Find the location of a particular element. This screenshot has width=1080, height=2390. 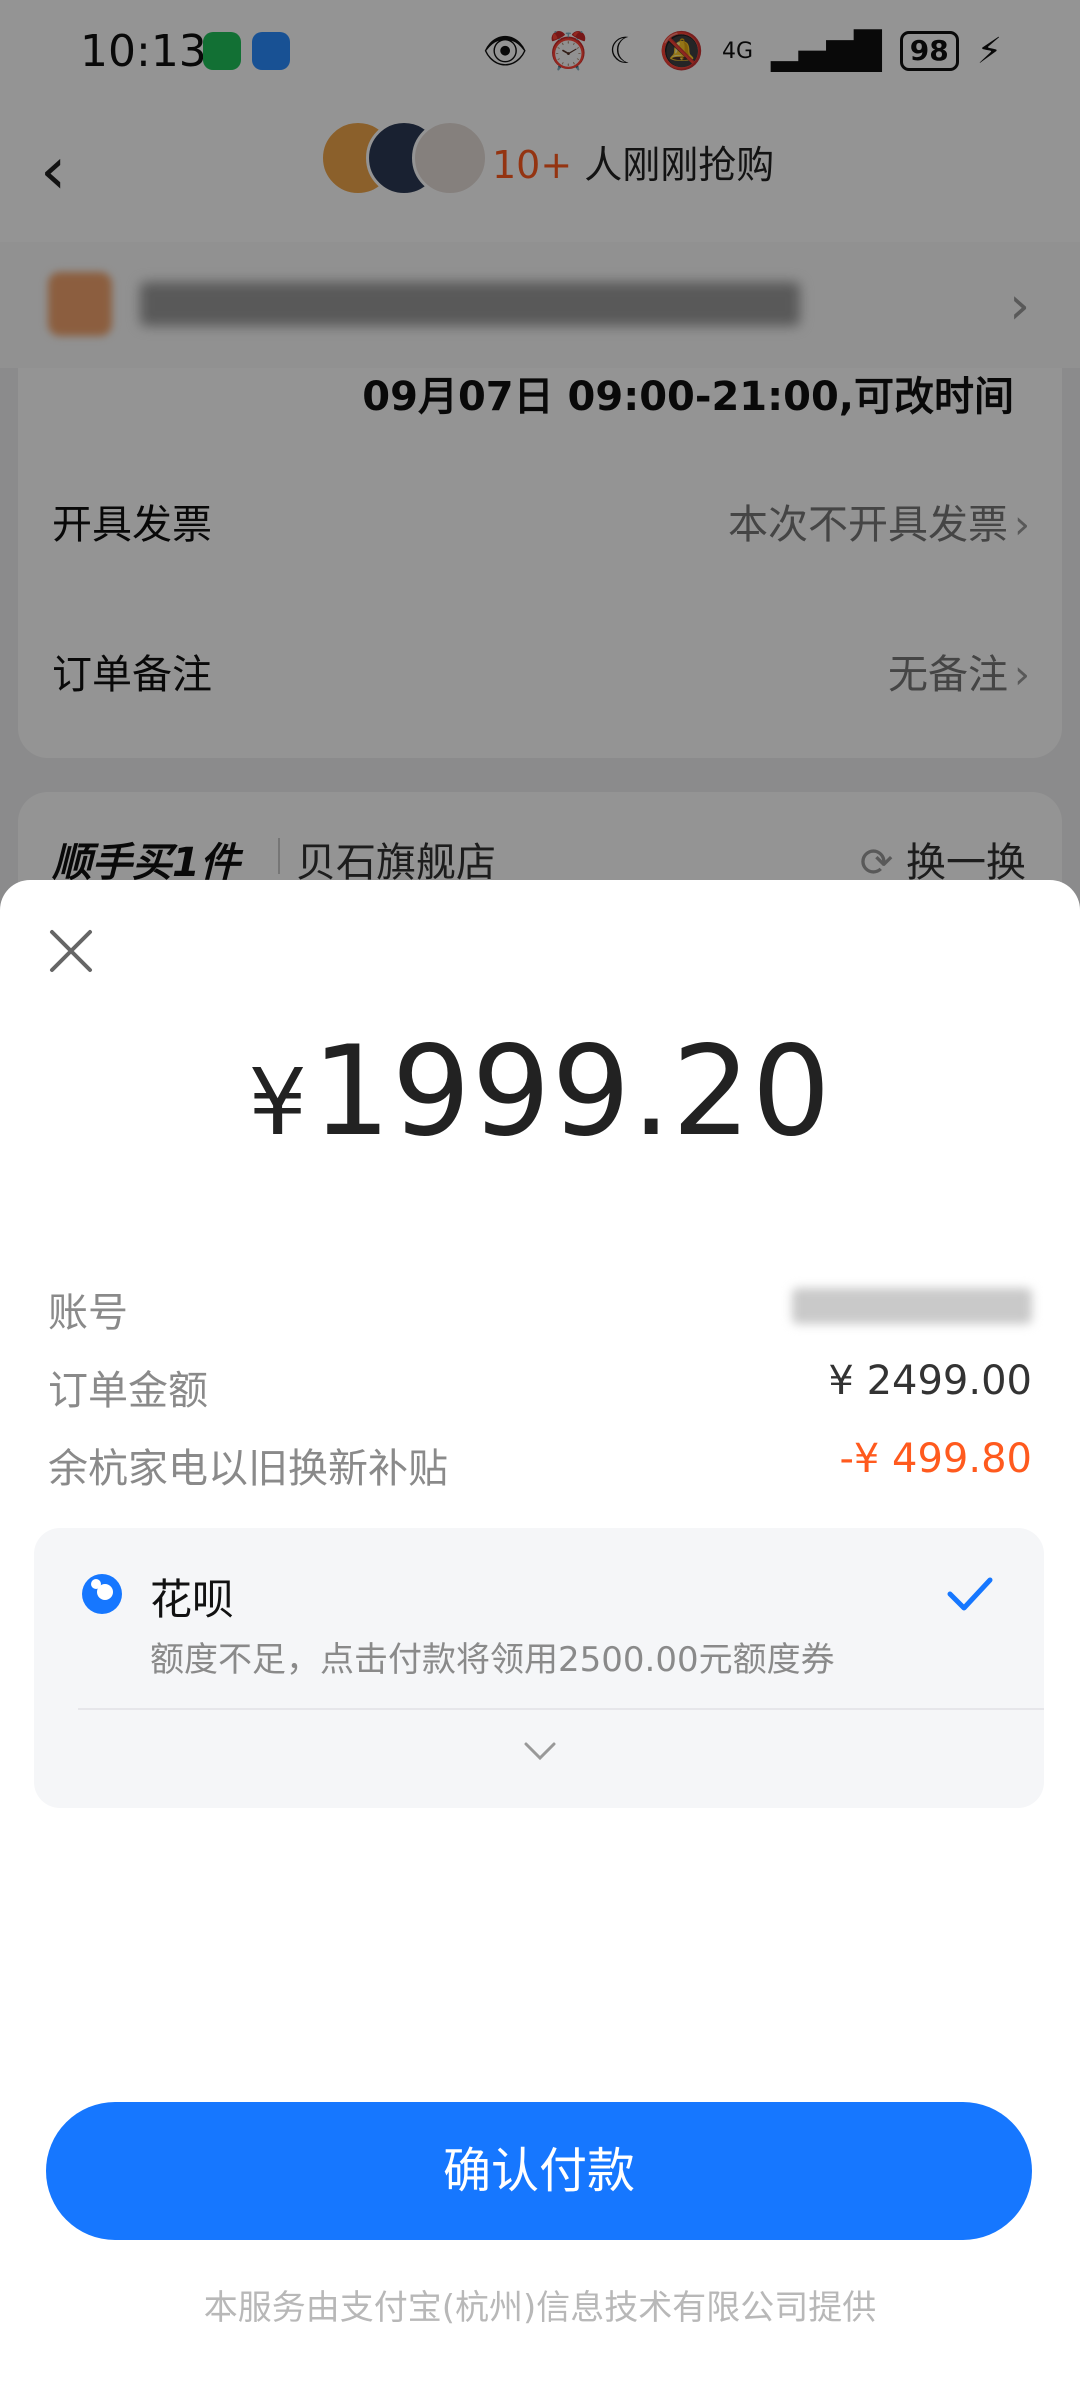

method-description: 额度不足，点击付款将领用2500.00元额度券 is located at coordinates (492, 1660).